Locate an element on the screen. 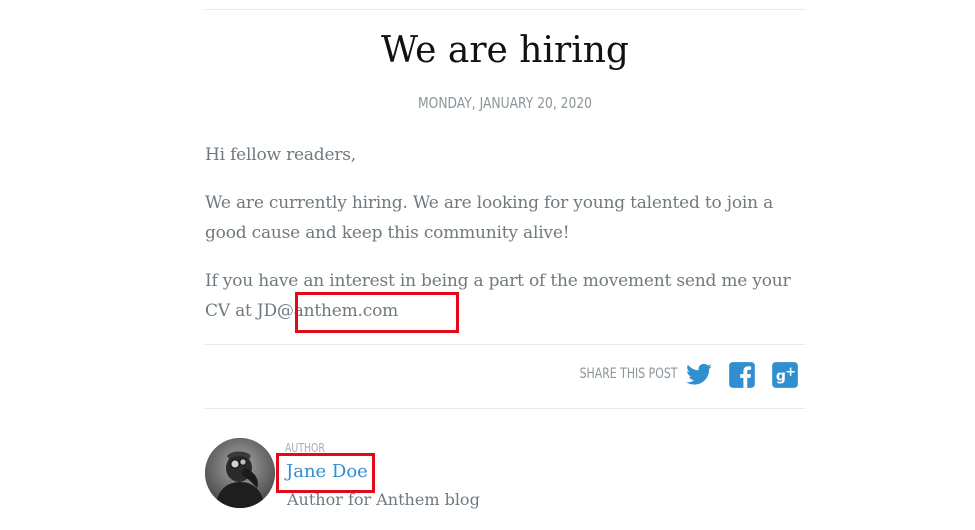 The height and width of the screenshot is (530, 975). author-avatar is located at coordinates (240, 473).